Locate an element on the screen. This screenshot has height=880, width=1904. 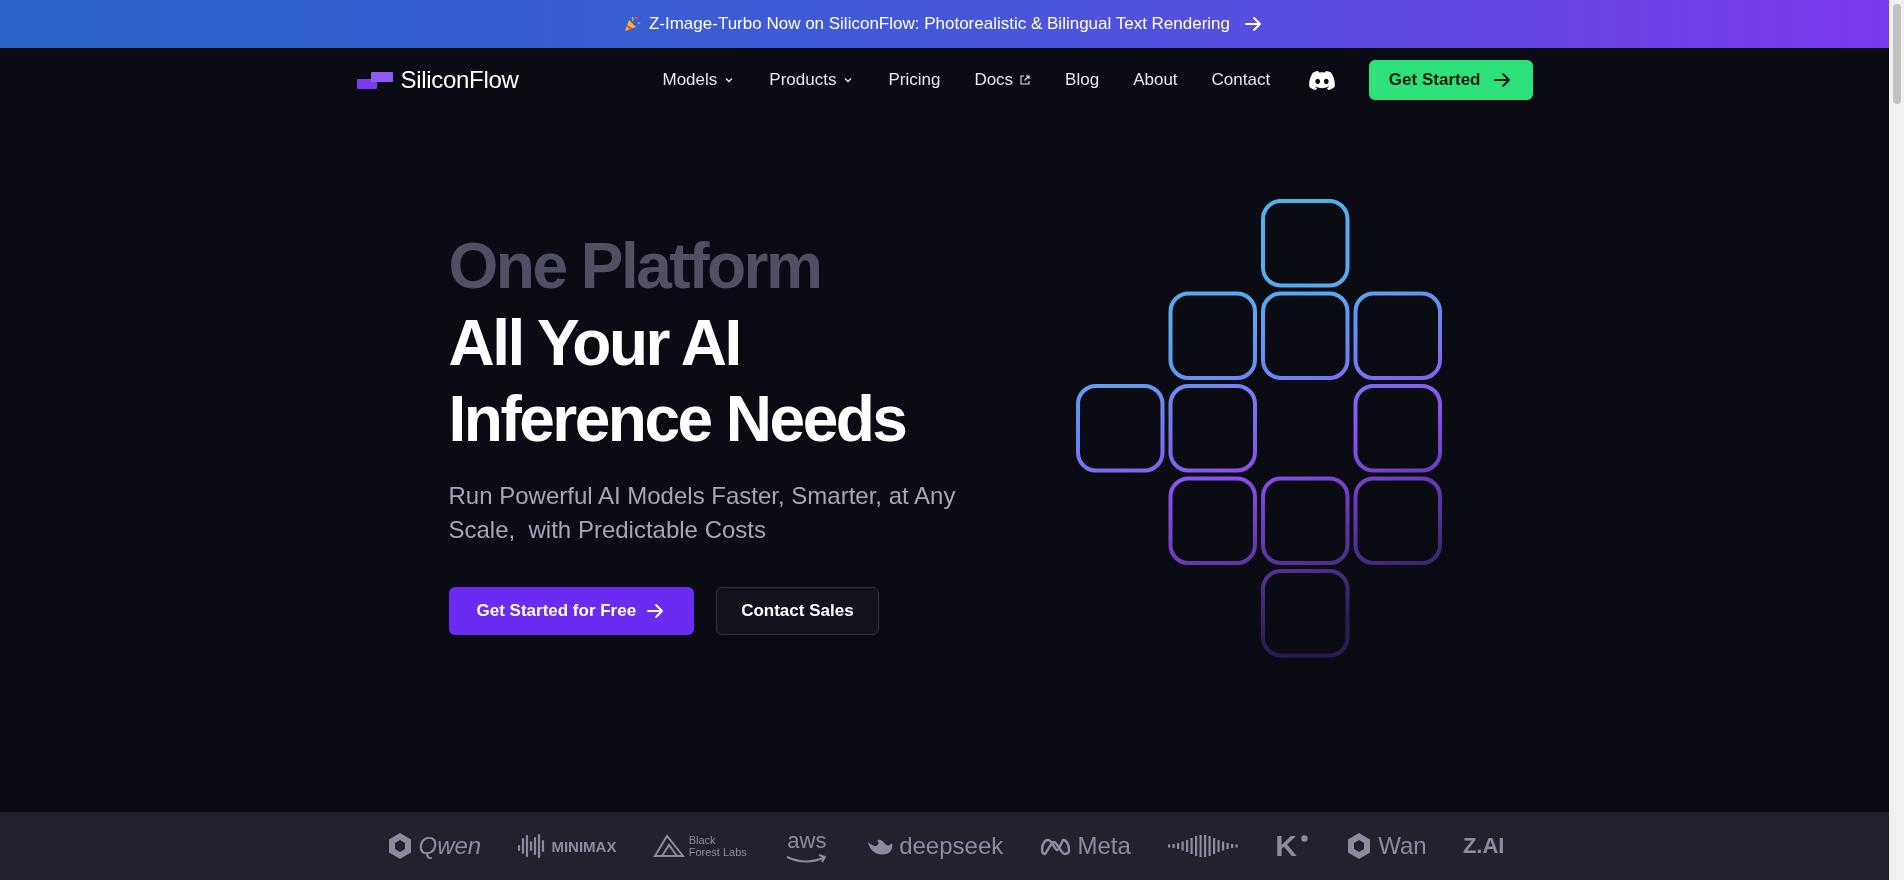
partner-logo: aws is located at coordinates (807, 841).